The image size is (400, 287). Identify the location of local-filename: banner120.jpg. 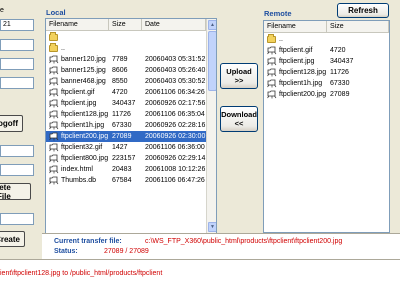
(83, 59).